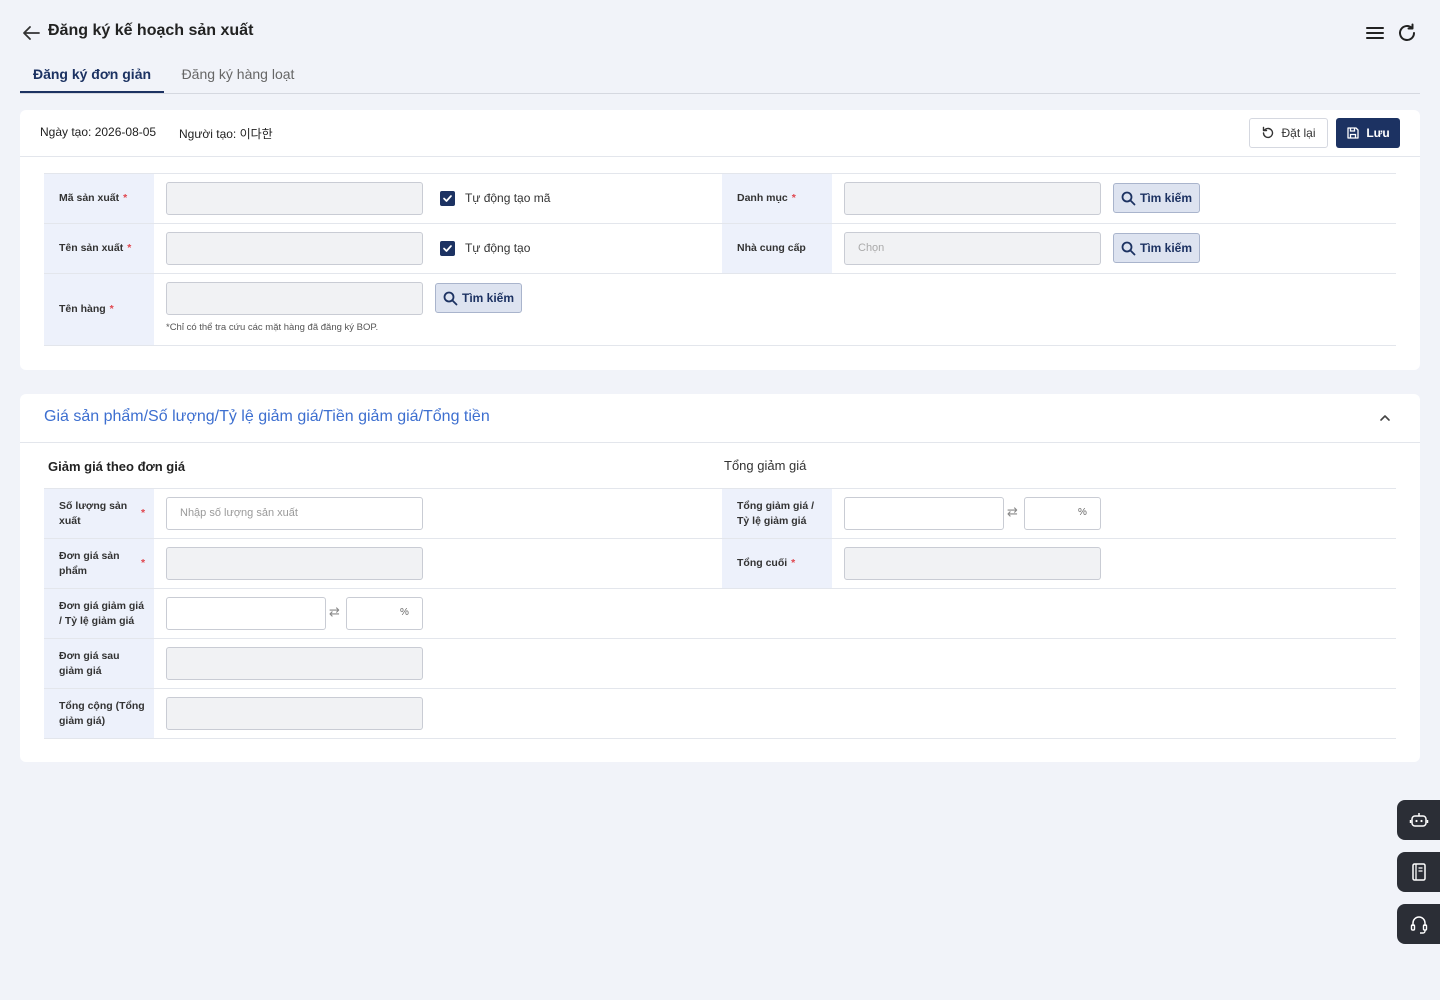 The width and height of the screenshot is (1440, 1000). What do you see at coordinates (384, 613) in the screenshot?
I see `unit-discount-rate-input` at bounding box center [384, 613].